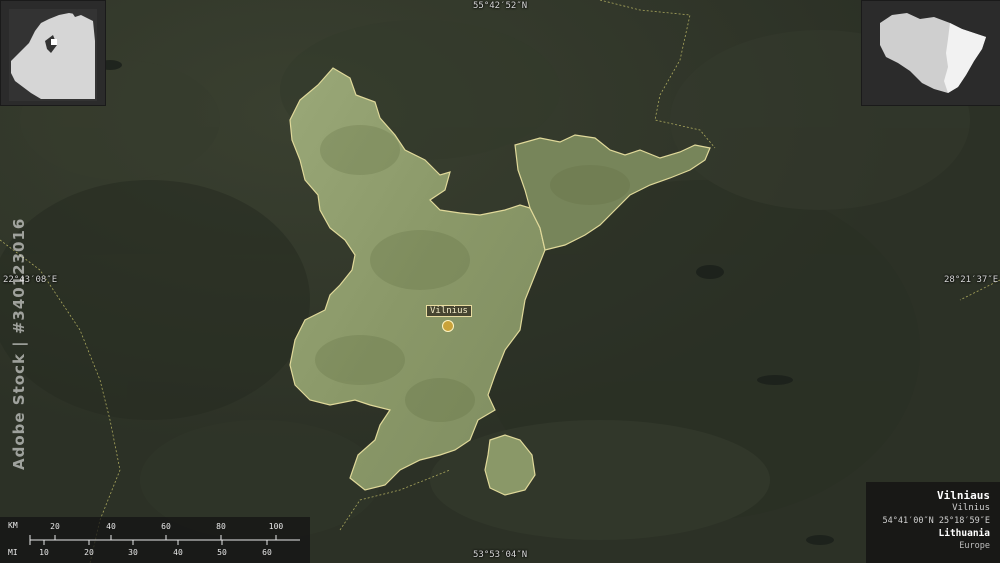 This screenshot has height=563, width=1000. Describe the element at coordinates (267, 552) in the screenshot. I see `scale-mi-tick: 60` at that location.